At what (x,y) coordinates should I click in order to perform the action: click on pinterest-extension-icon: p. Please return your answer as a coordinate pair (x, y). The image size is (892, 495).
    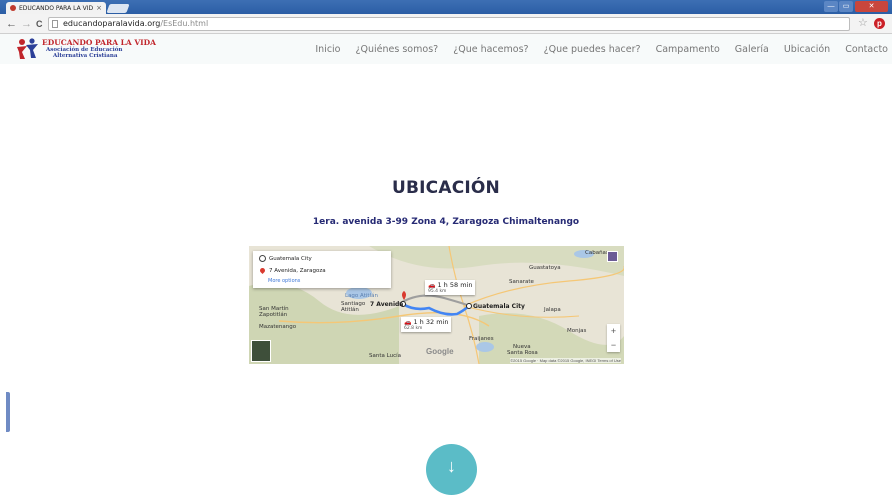
    Looking at the image, I should click on (879, 23).